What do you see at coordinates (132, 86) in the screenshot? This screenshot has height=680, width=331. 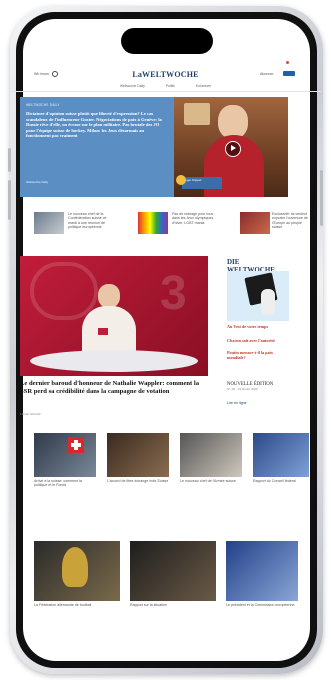 I see `nav-item-daily: Weltwoche Daily` at bounding box center [132, 86].